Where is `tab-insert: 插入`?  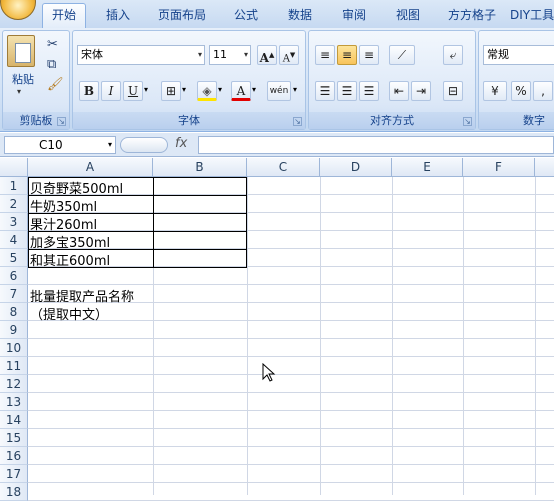 tab-insert: 插入 is located at coordinates (118, 17).